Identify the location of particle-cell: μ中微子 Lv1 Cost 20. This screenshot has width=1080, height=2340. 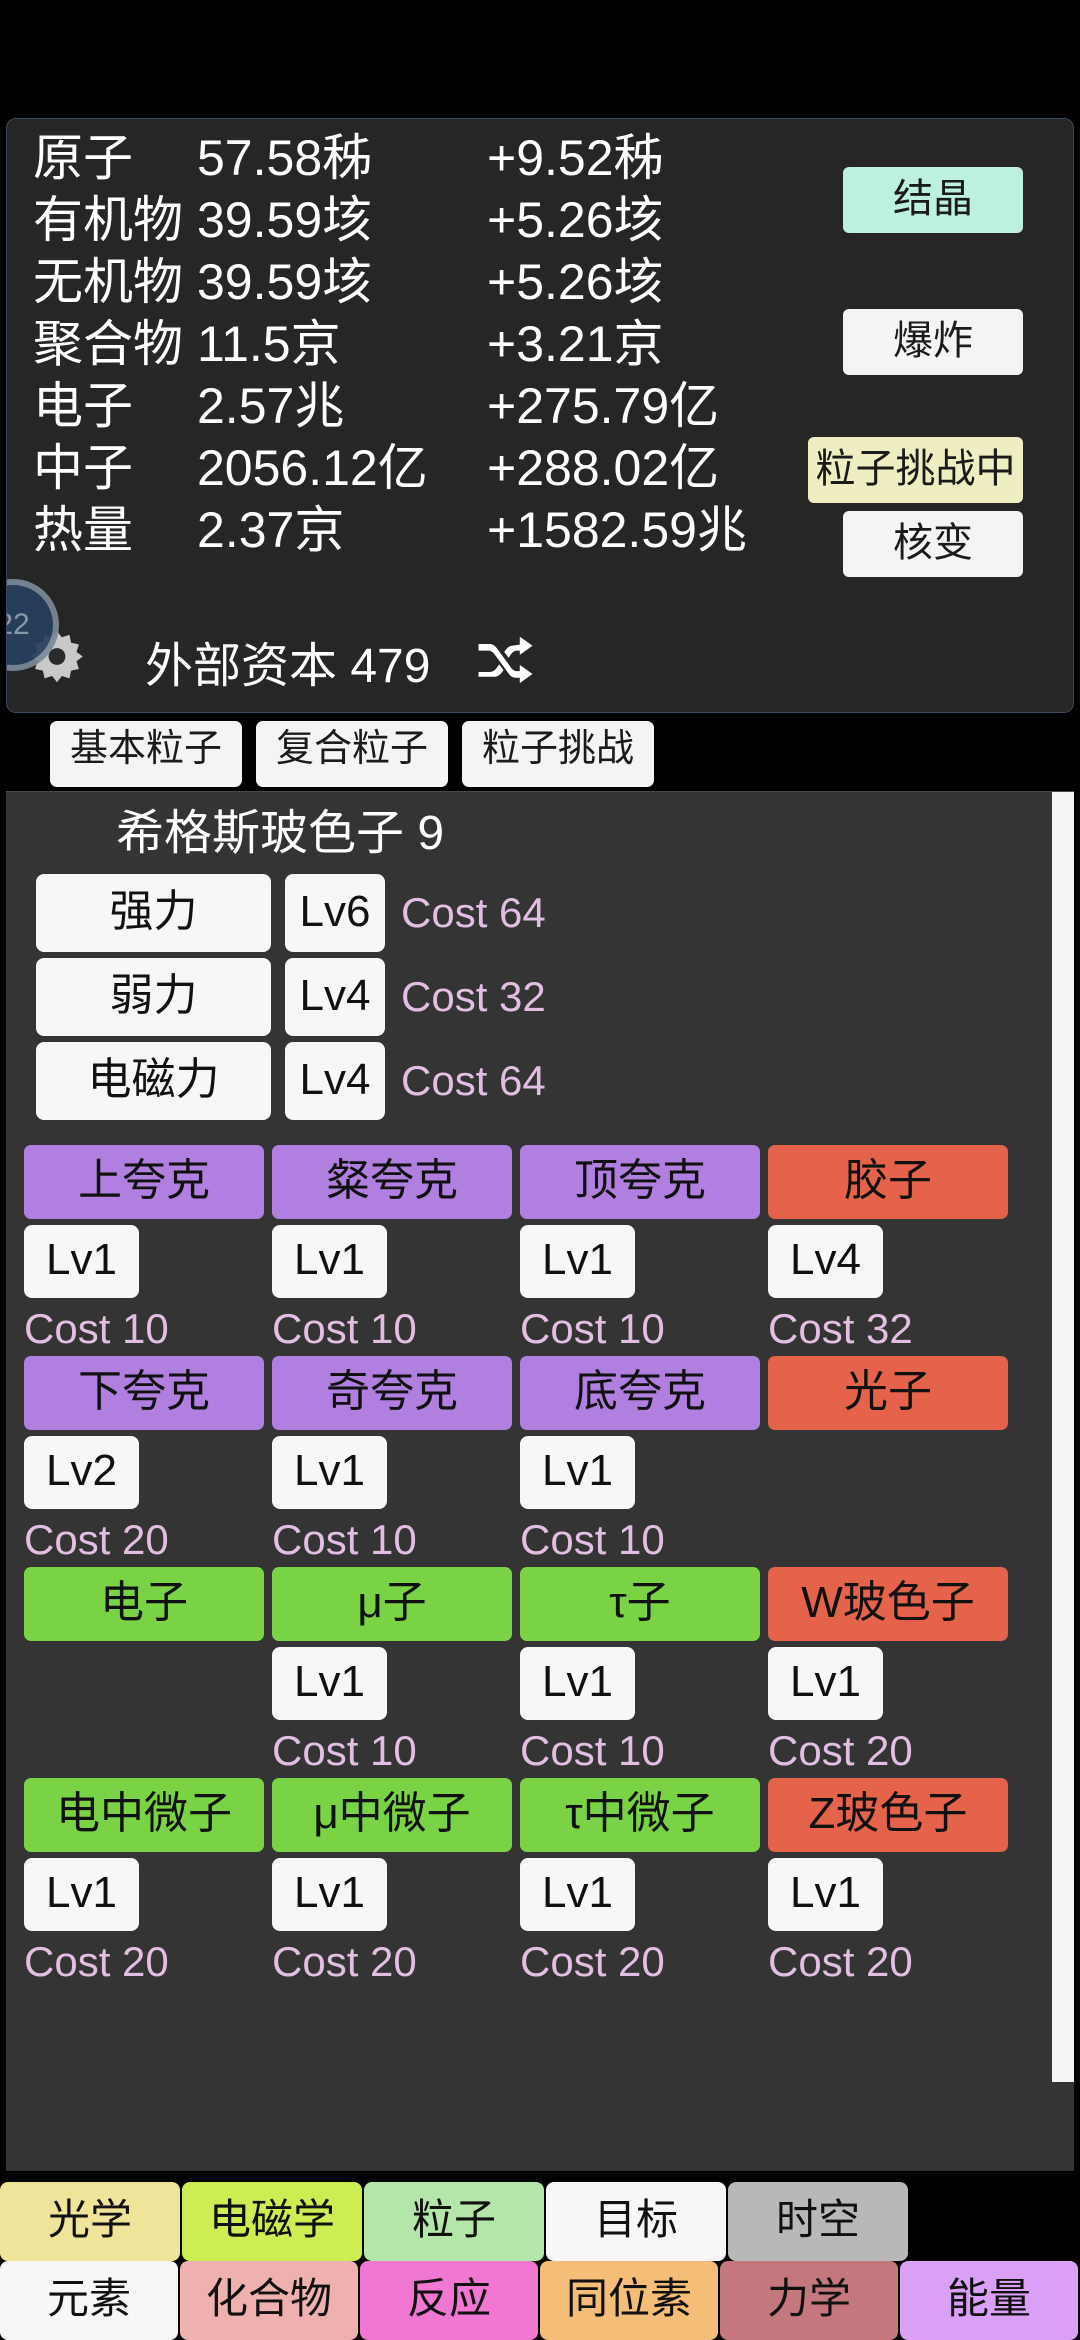
(392, 1880).